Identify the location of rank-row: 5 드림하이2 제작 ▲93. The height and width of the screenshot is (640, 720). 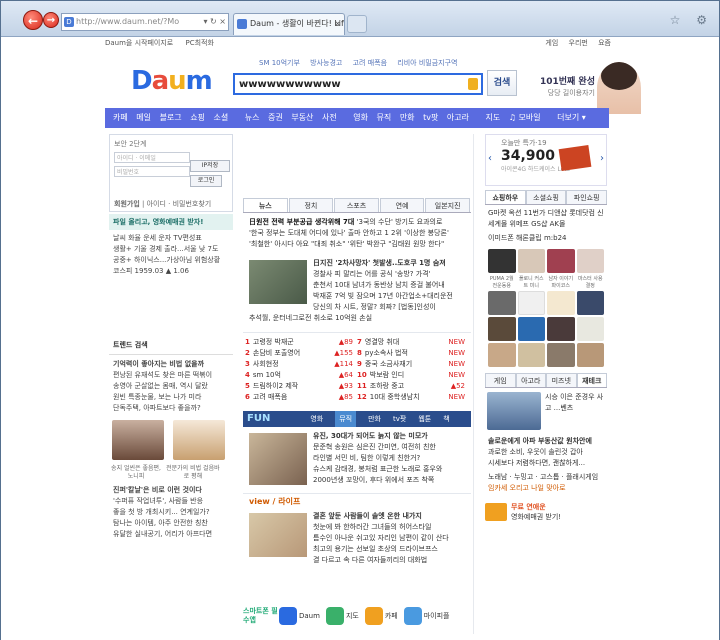
(301, 386).